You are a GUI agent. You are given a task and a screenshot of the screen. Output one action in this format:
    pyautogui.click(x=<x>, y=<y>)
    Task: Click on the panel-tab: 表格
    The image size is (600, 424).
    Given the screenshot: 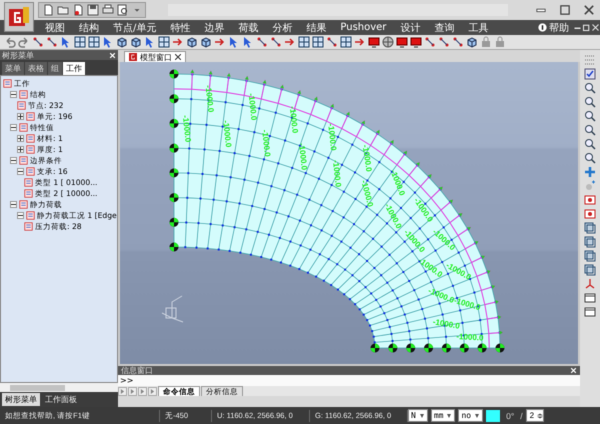 What is the action you would take?
    pyautogui.click(x=36, y=68)
    